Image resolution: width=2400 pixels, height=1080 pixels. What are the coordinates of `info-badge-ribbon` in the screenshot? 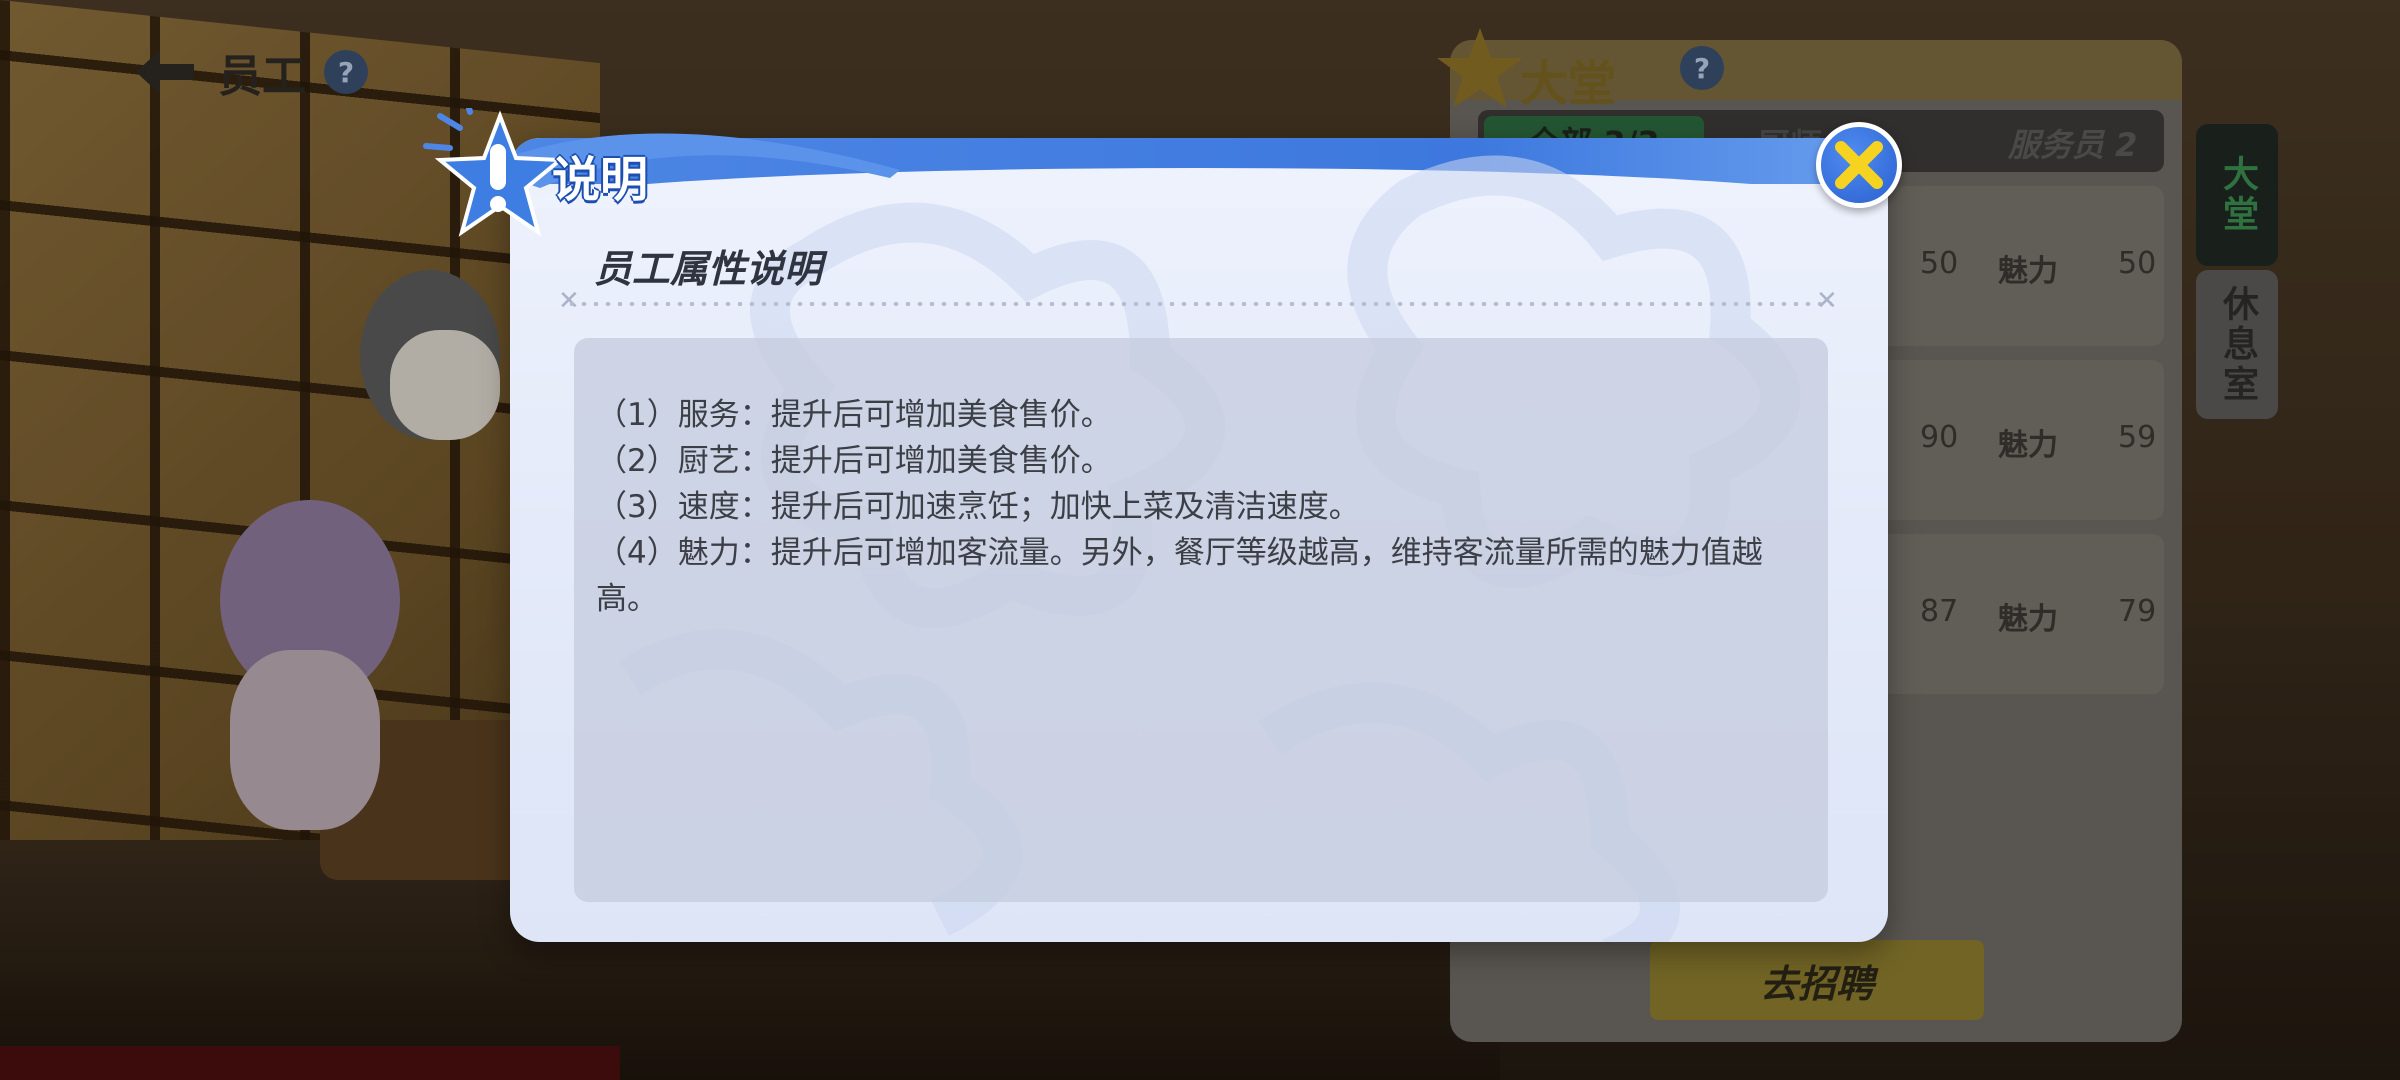 It's located at (661, 172).